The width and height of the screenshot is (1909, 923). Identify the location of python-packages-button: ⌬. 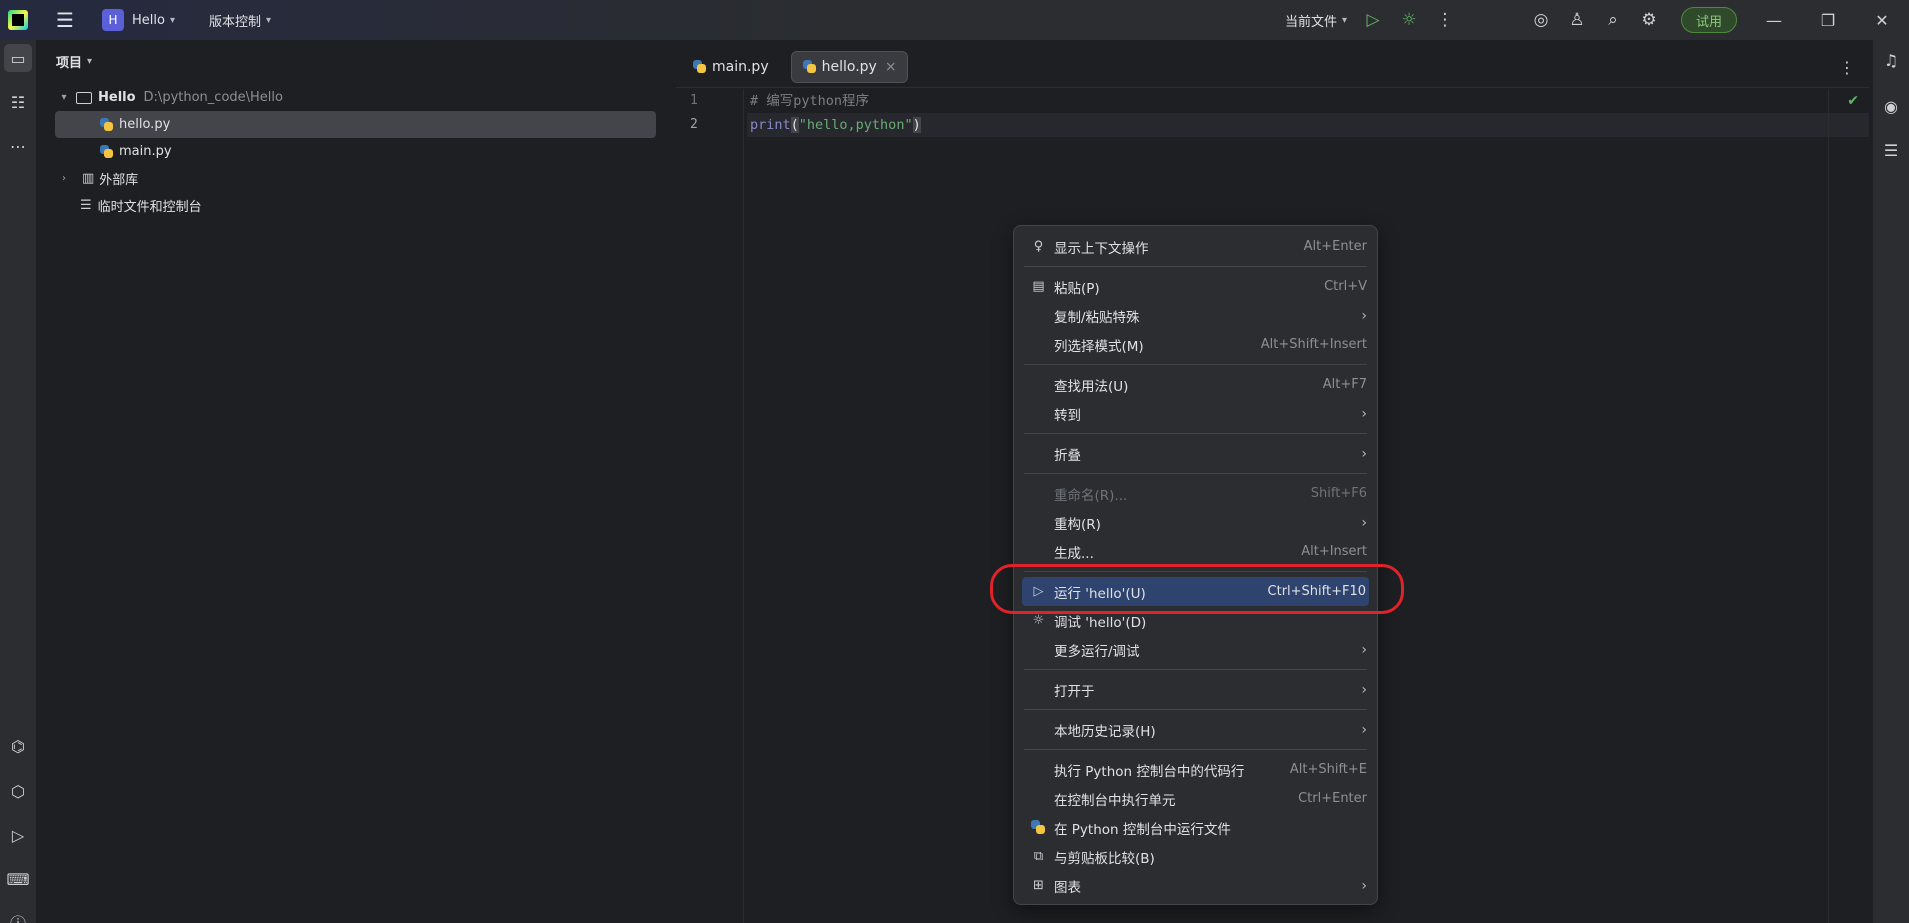
(18, 746).